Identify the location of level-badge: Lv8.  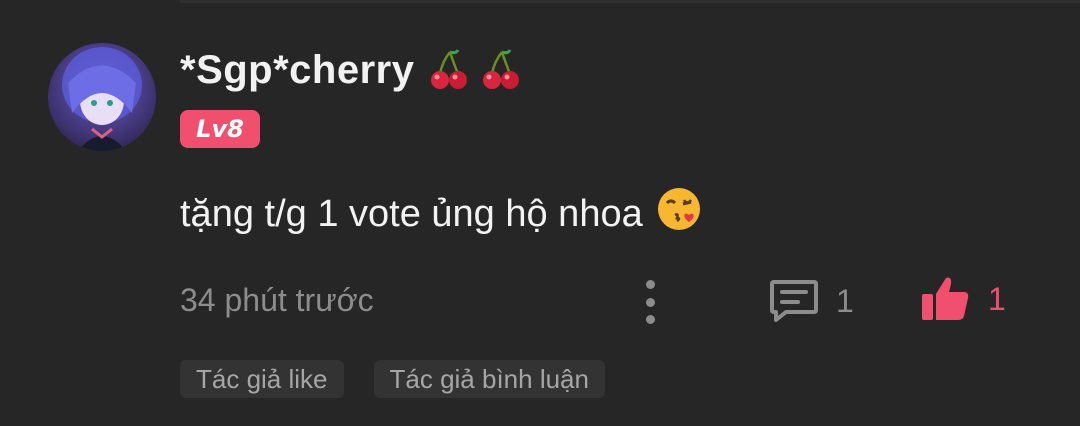
(220, 129).